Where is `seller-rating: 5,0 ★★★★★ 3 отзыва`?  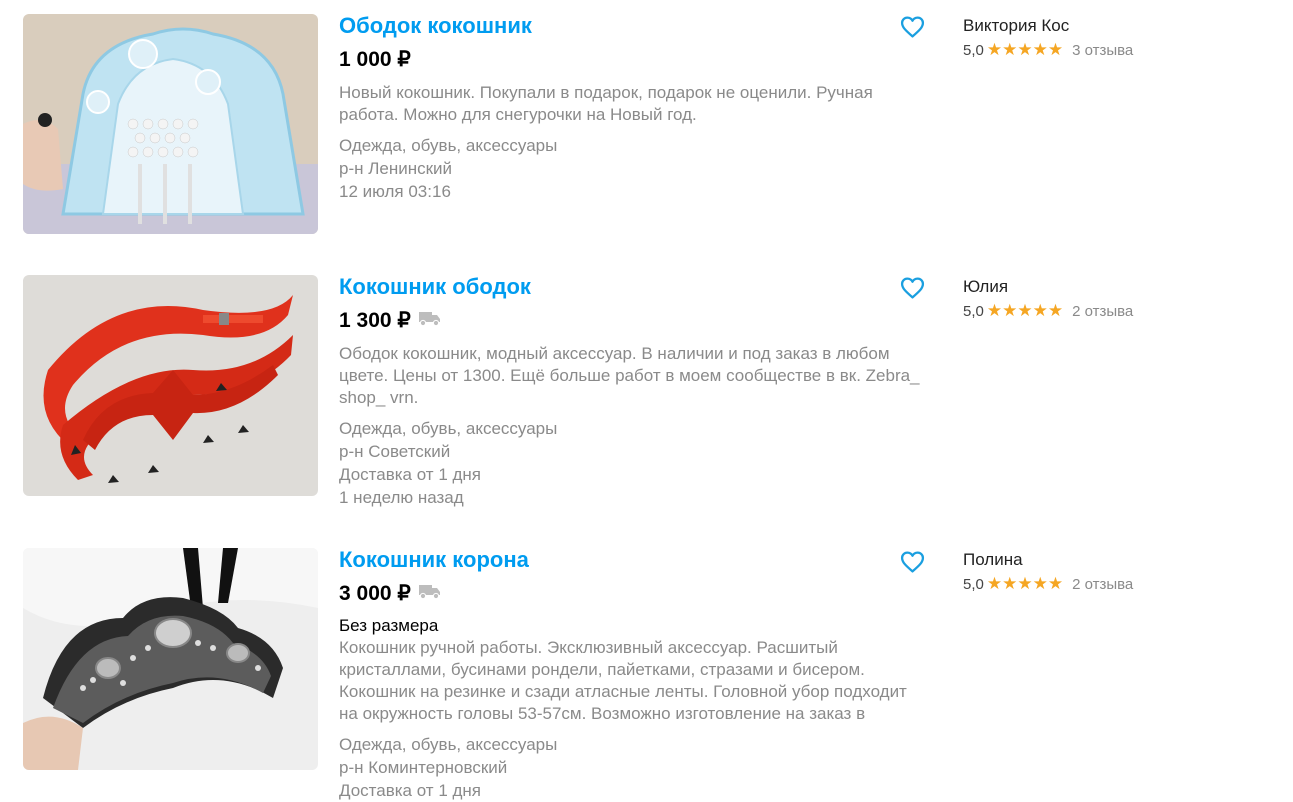 seller-rating: 5,0 ★★★★★ 3 отзыва is located at coordinates (1048, 50).